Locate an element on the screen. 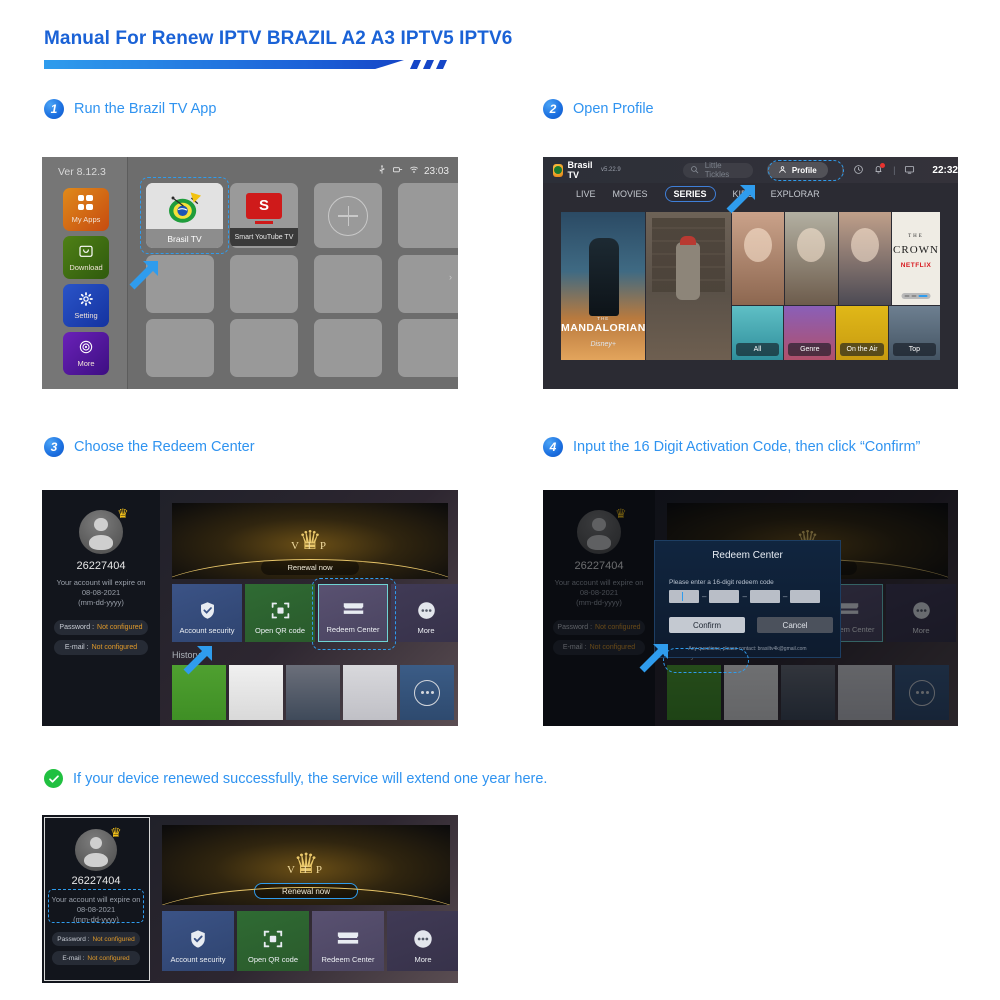 This screenshot has height=1000, width=1000. history-more is located at coordinates (427, 692).